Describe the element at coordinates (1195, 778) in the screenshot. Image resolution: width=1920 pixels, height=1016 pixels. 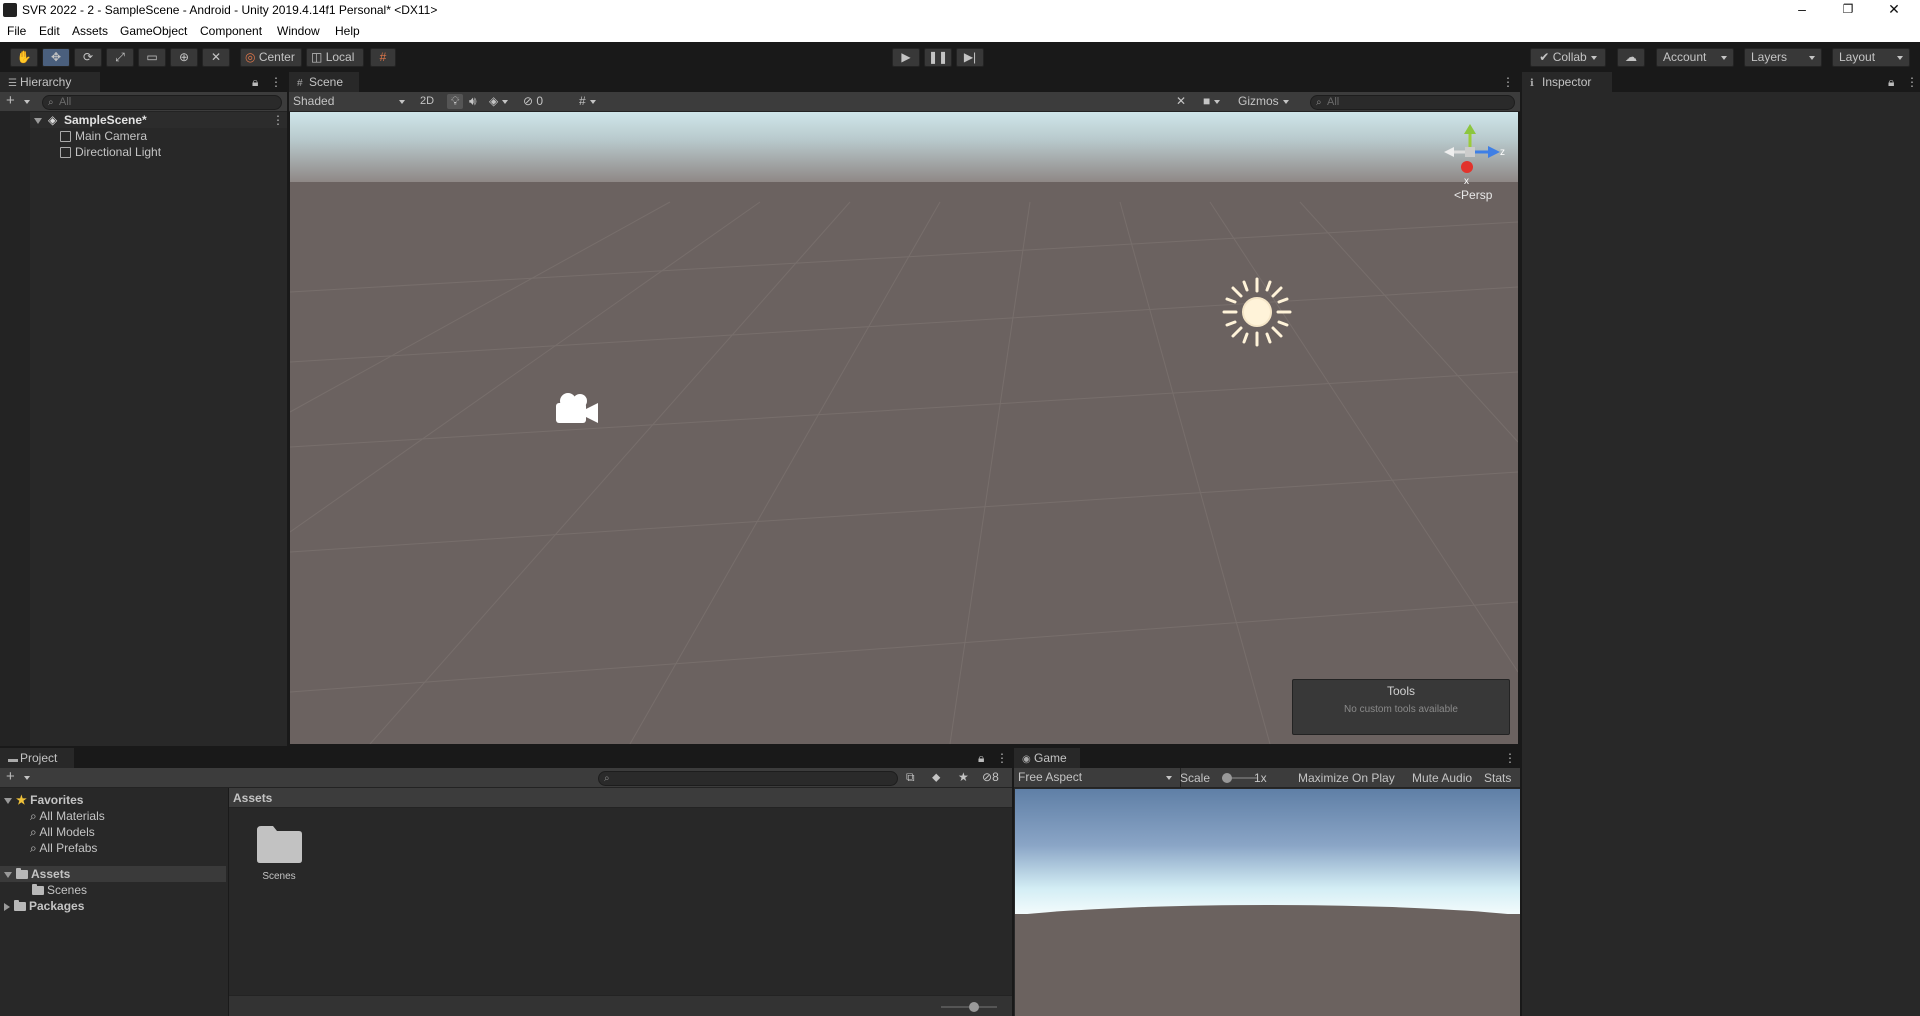
I see `scale-label: Scale` at that location.